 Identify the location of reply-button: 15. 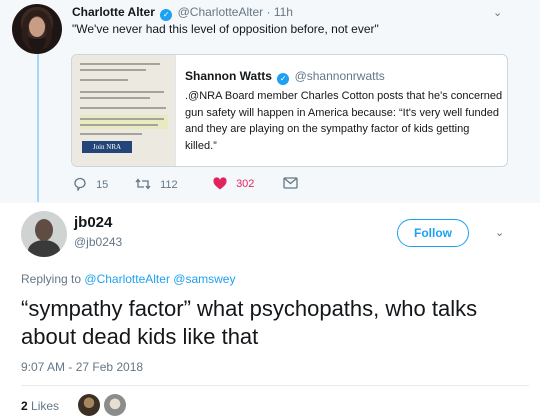
(91, 185).